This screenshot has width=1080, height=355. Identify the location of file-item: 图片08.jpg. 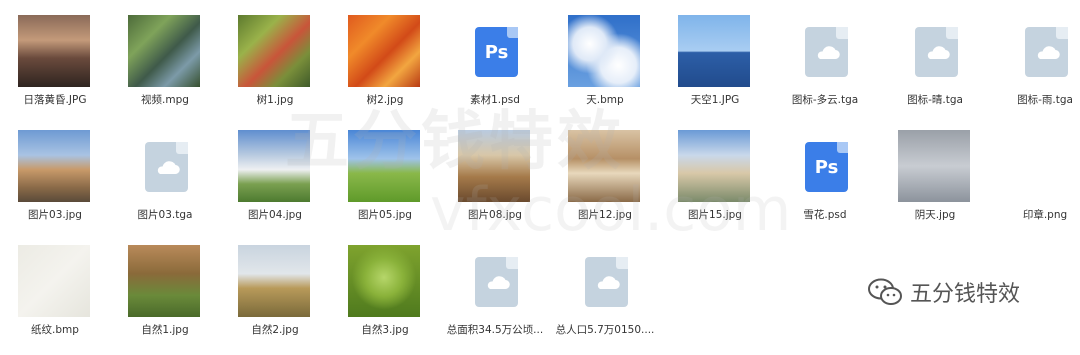
(495, 185).